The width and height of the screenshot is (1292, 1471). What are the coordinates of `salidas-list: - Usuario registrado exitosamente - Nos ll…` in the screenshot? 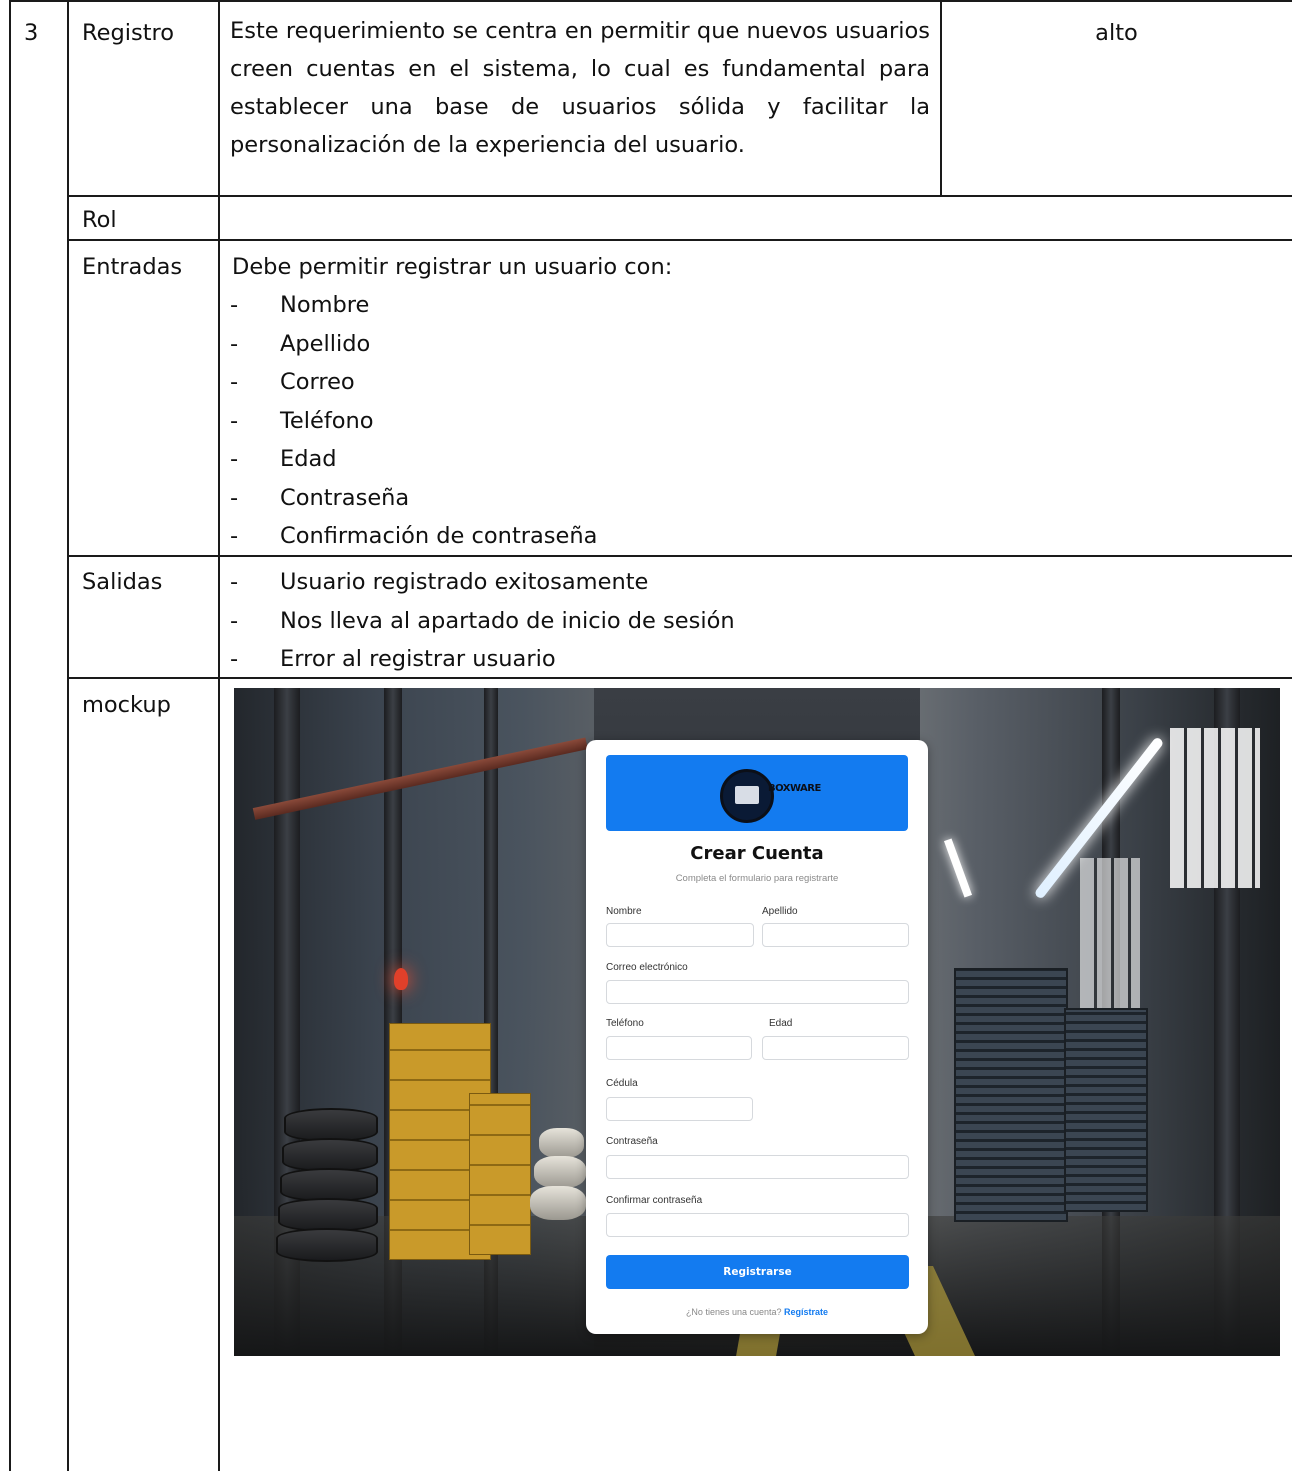 It's located at (482, 621).